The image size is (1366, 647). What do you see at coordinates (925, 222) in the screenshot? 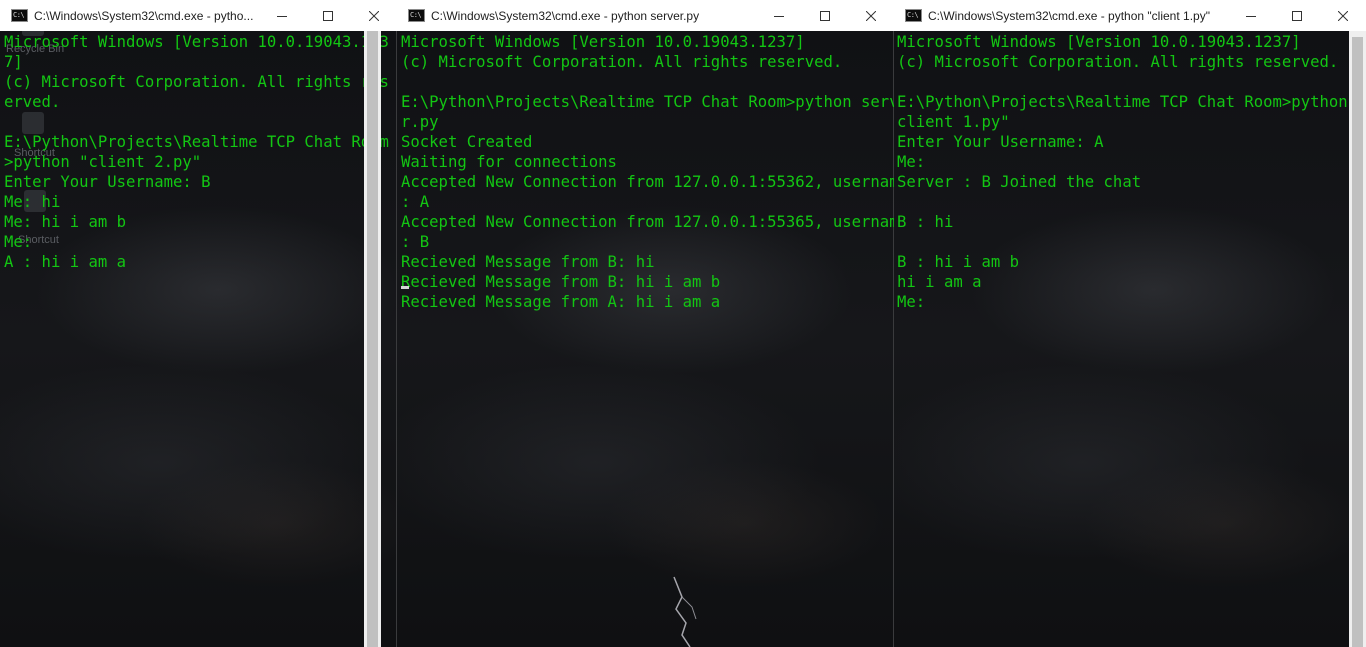
I see `console-line: B : hi` at bounding box center [925, 222].